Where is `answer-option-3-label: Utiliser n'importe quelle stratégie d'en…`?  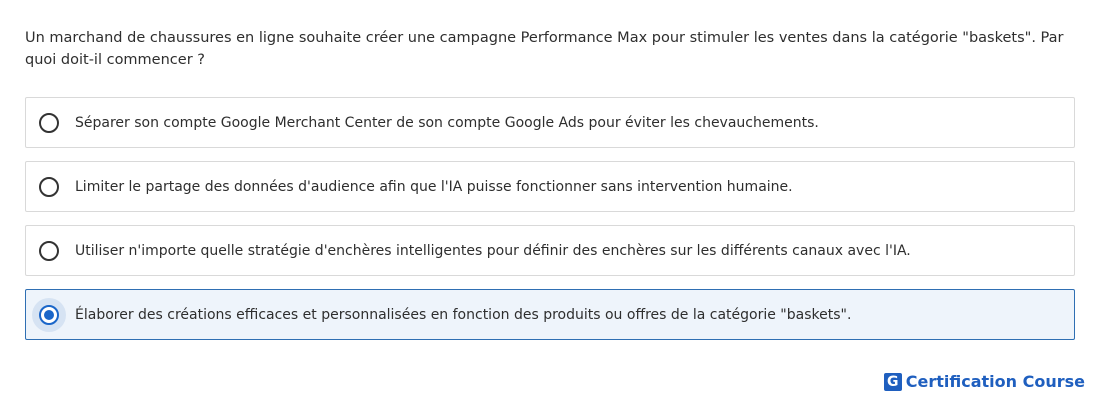
answer-option-3-label: Utiliser n'importe quelle stratégie d'en… is located at coordinates (493, 250).